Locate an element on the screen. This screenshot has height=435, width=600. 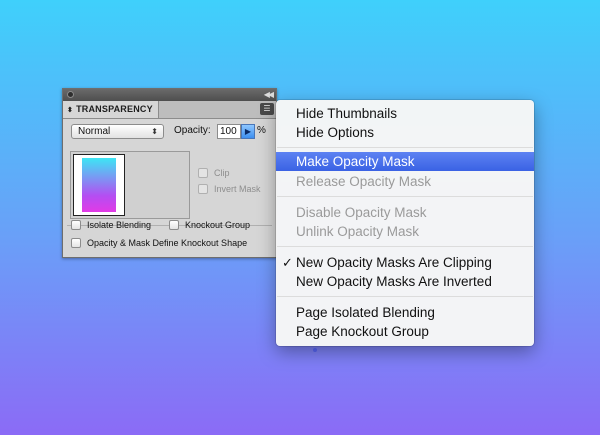
menu-item-release-opacity-mask: Release Opacity Mask is located at coordinates (405, 181).